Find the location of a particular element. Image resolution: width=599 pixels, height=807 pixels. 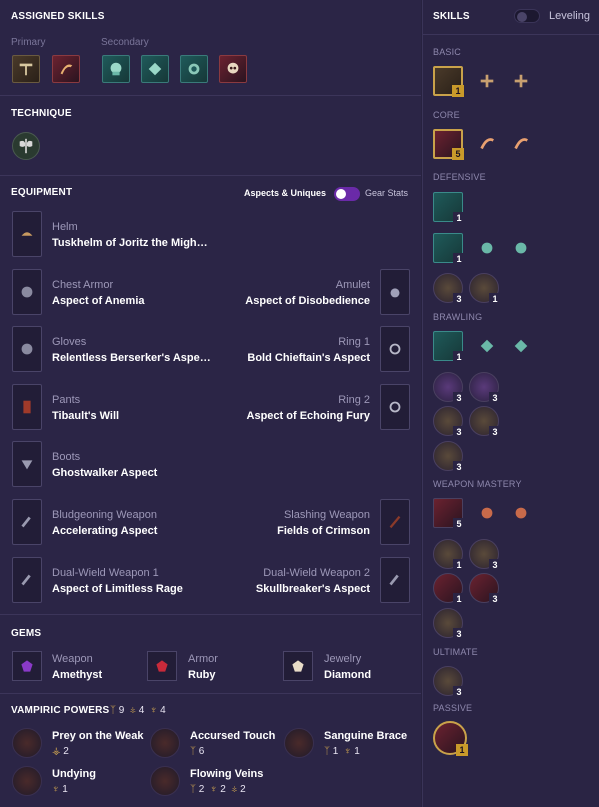

gear-stats-label: Gear Stats is located at coordinates (387, 193).